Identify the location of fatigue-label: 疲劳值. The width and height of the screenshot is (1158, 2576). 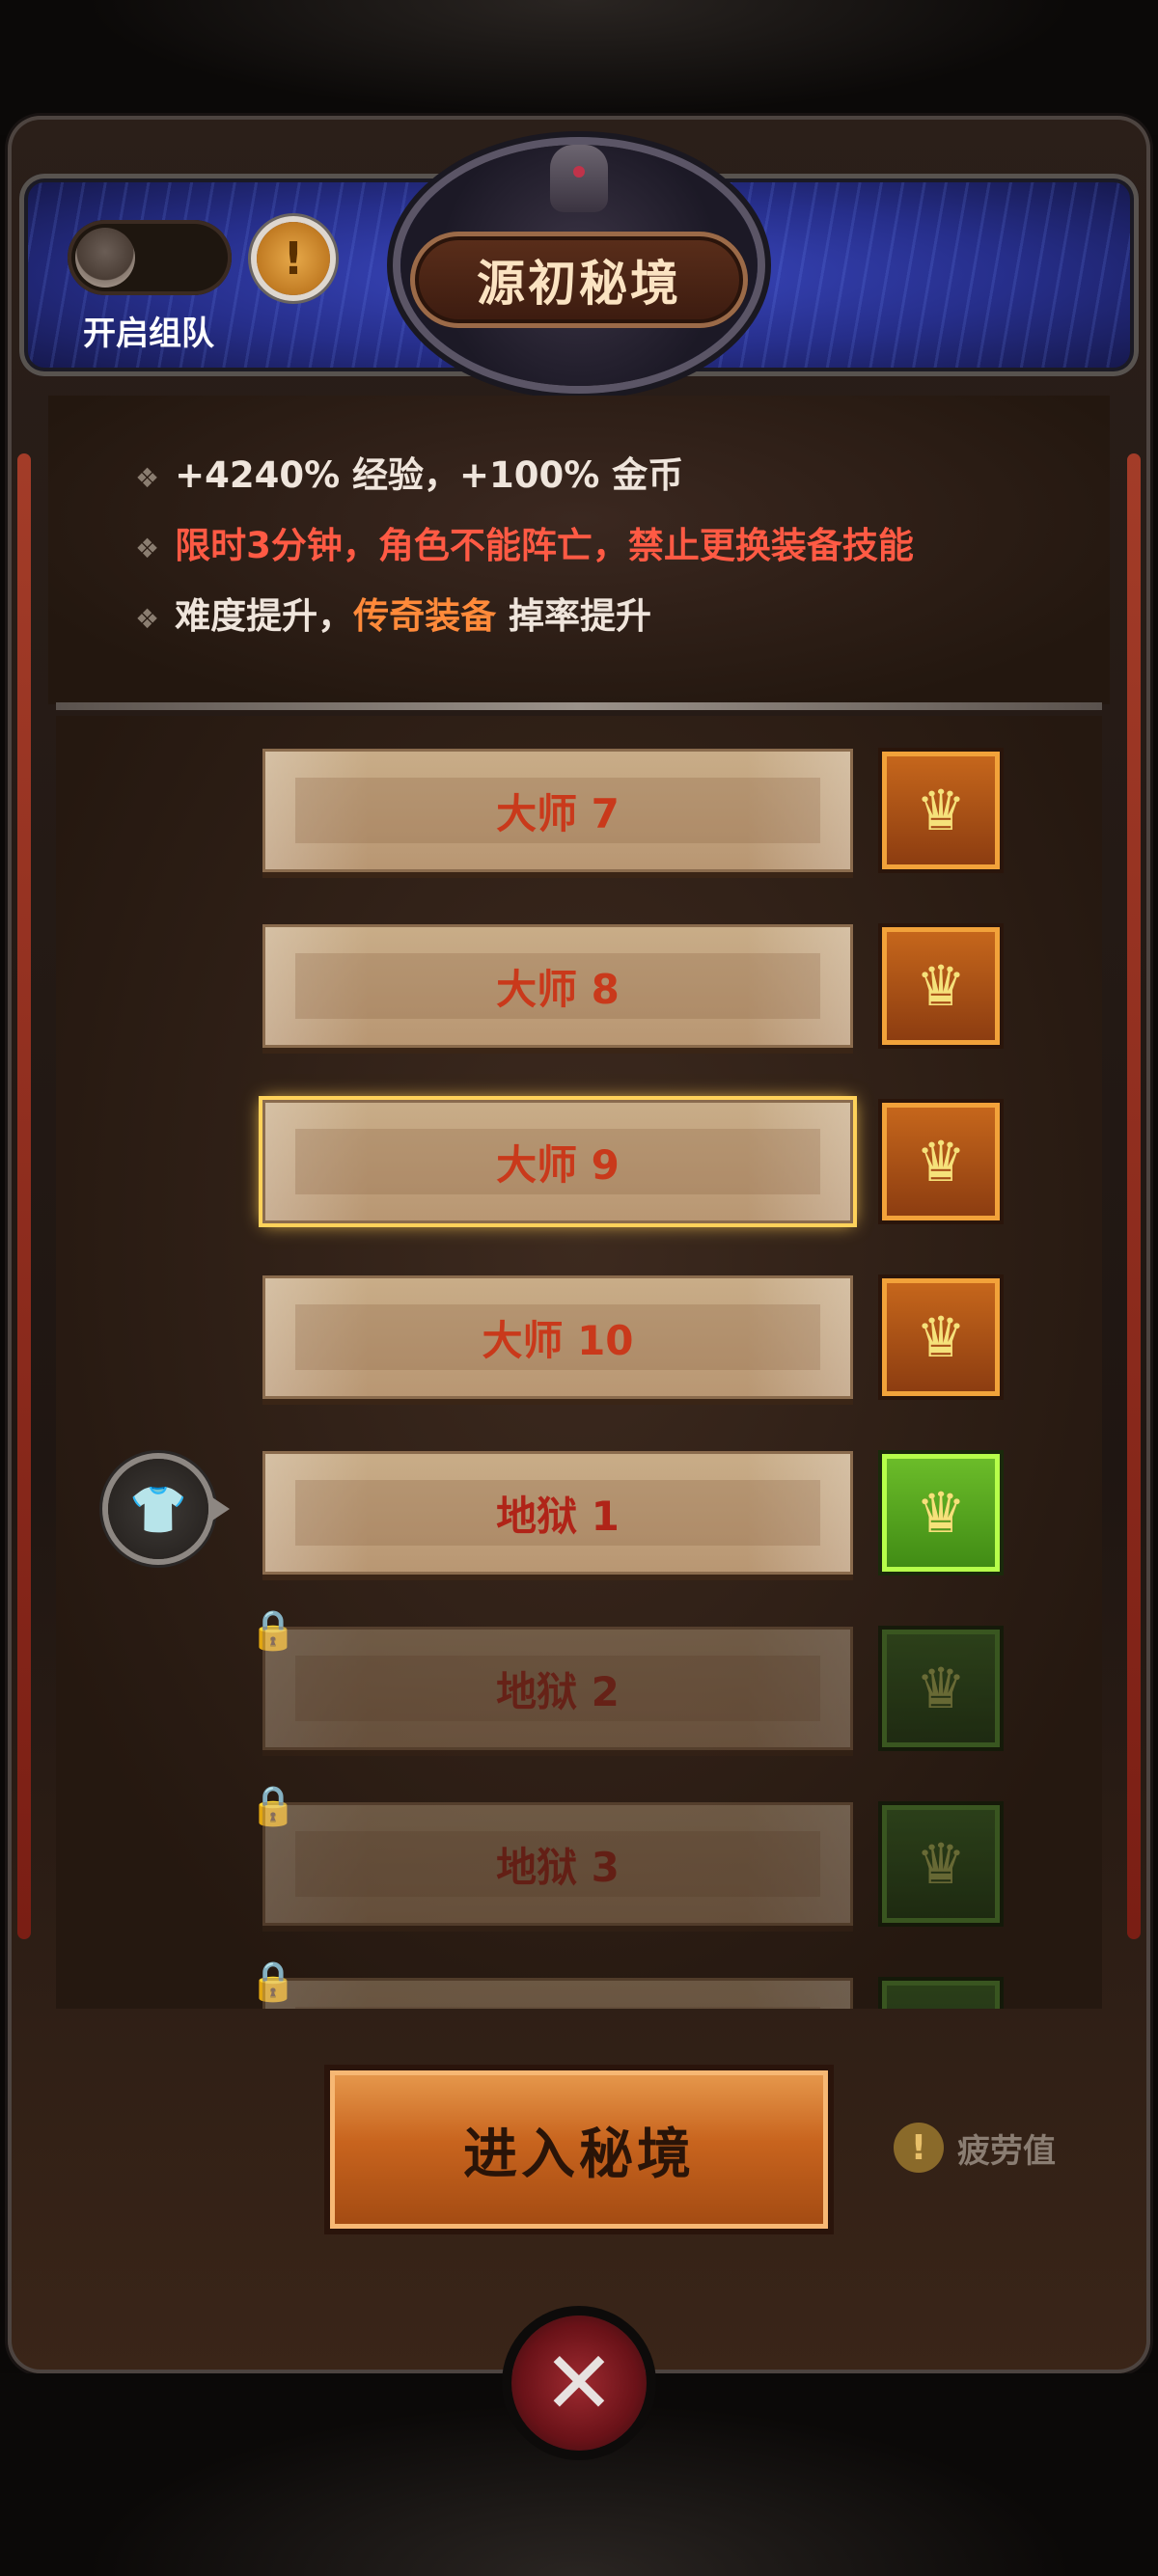
(1006, 2151).